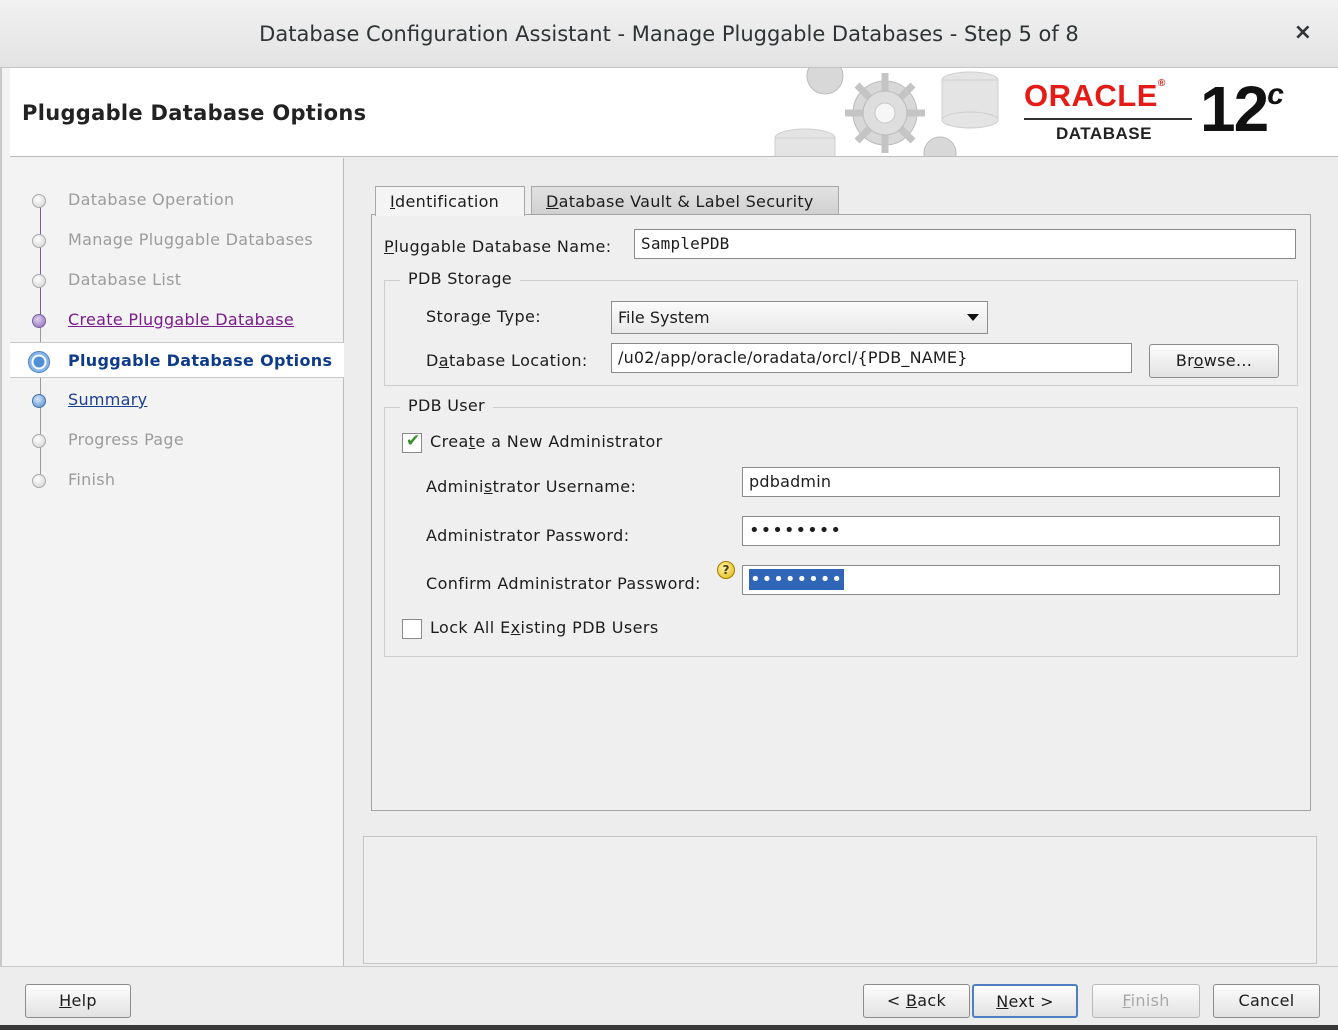 The image size is (1338, 1030). I want to click on window-left-edge, so click(5, 517).